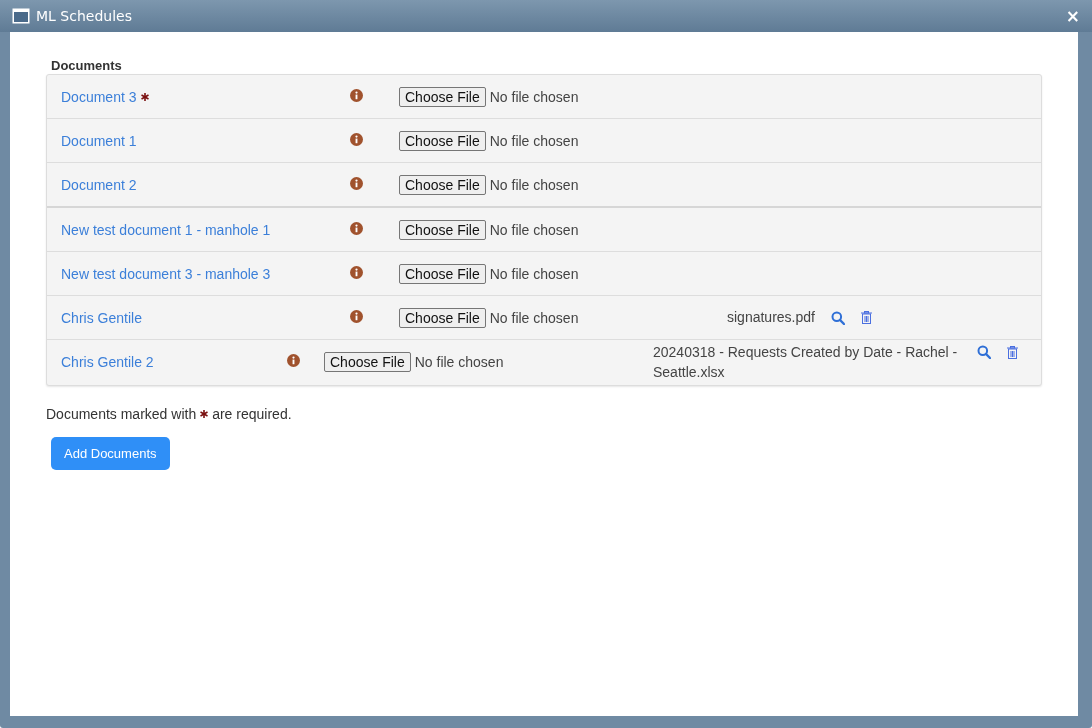 The width and height of the screenshot is (1092, 728). What do you see at coordinates (771, 318) in the screenshot?
I see `attachment-name: signatures.pdf` at bounding box center [771, 318].